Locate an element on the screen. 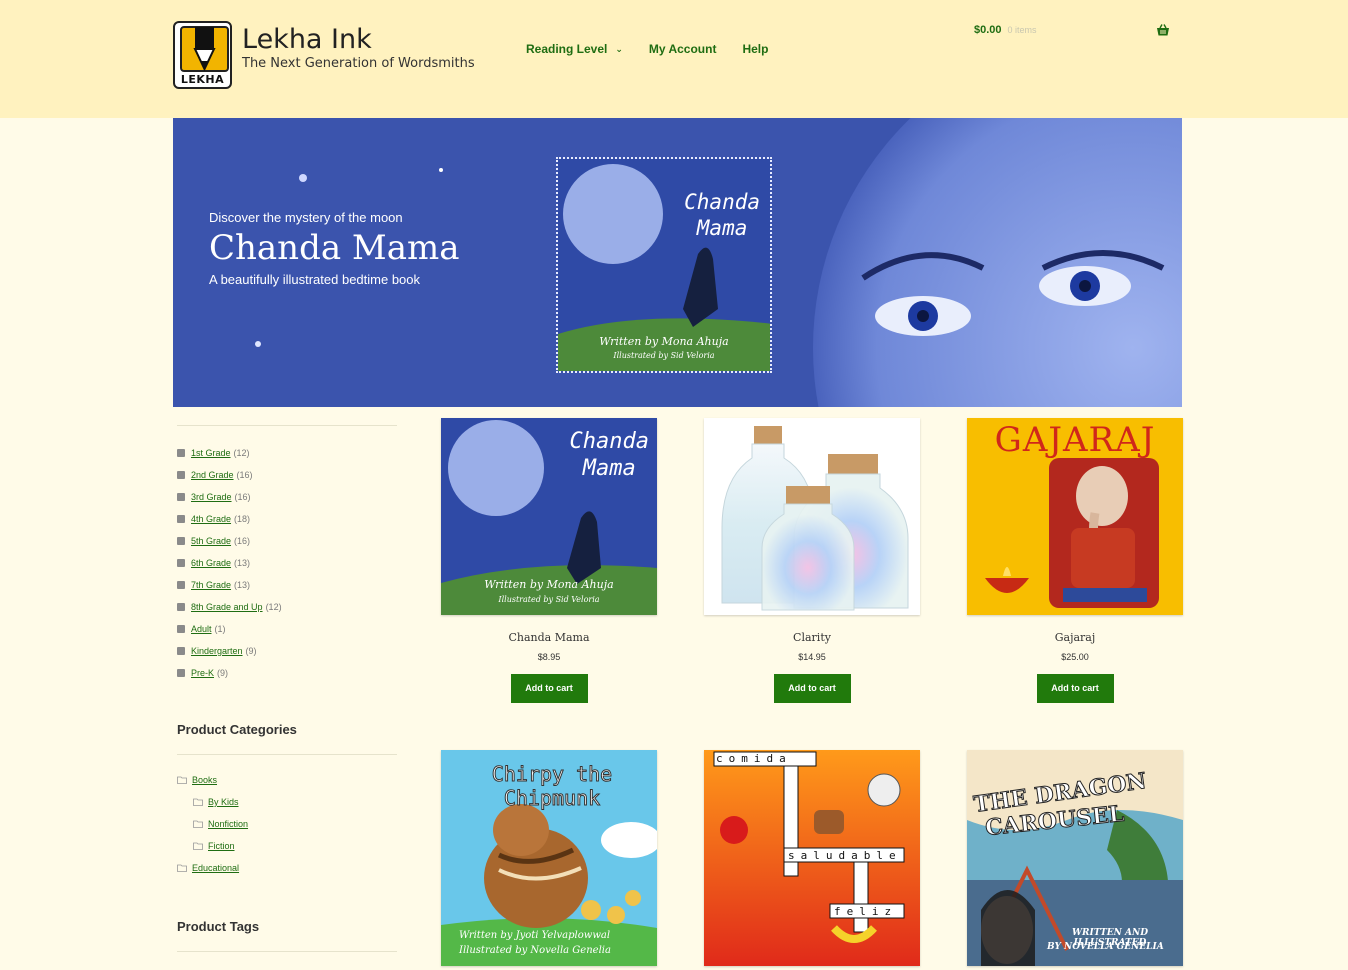 Image resolution: width=1348 pixels, height=970 pixels. nav-reading-level: Reading Level ⌄ is located at coordinates (574, 49).